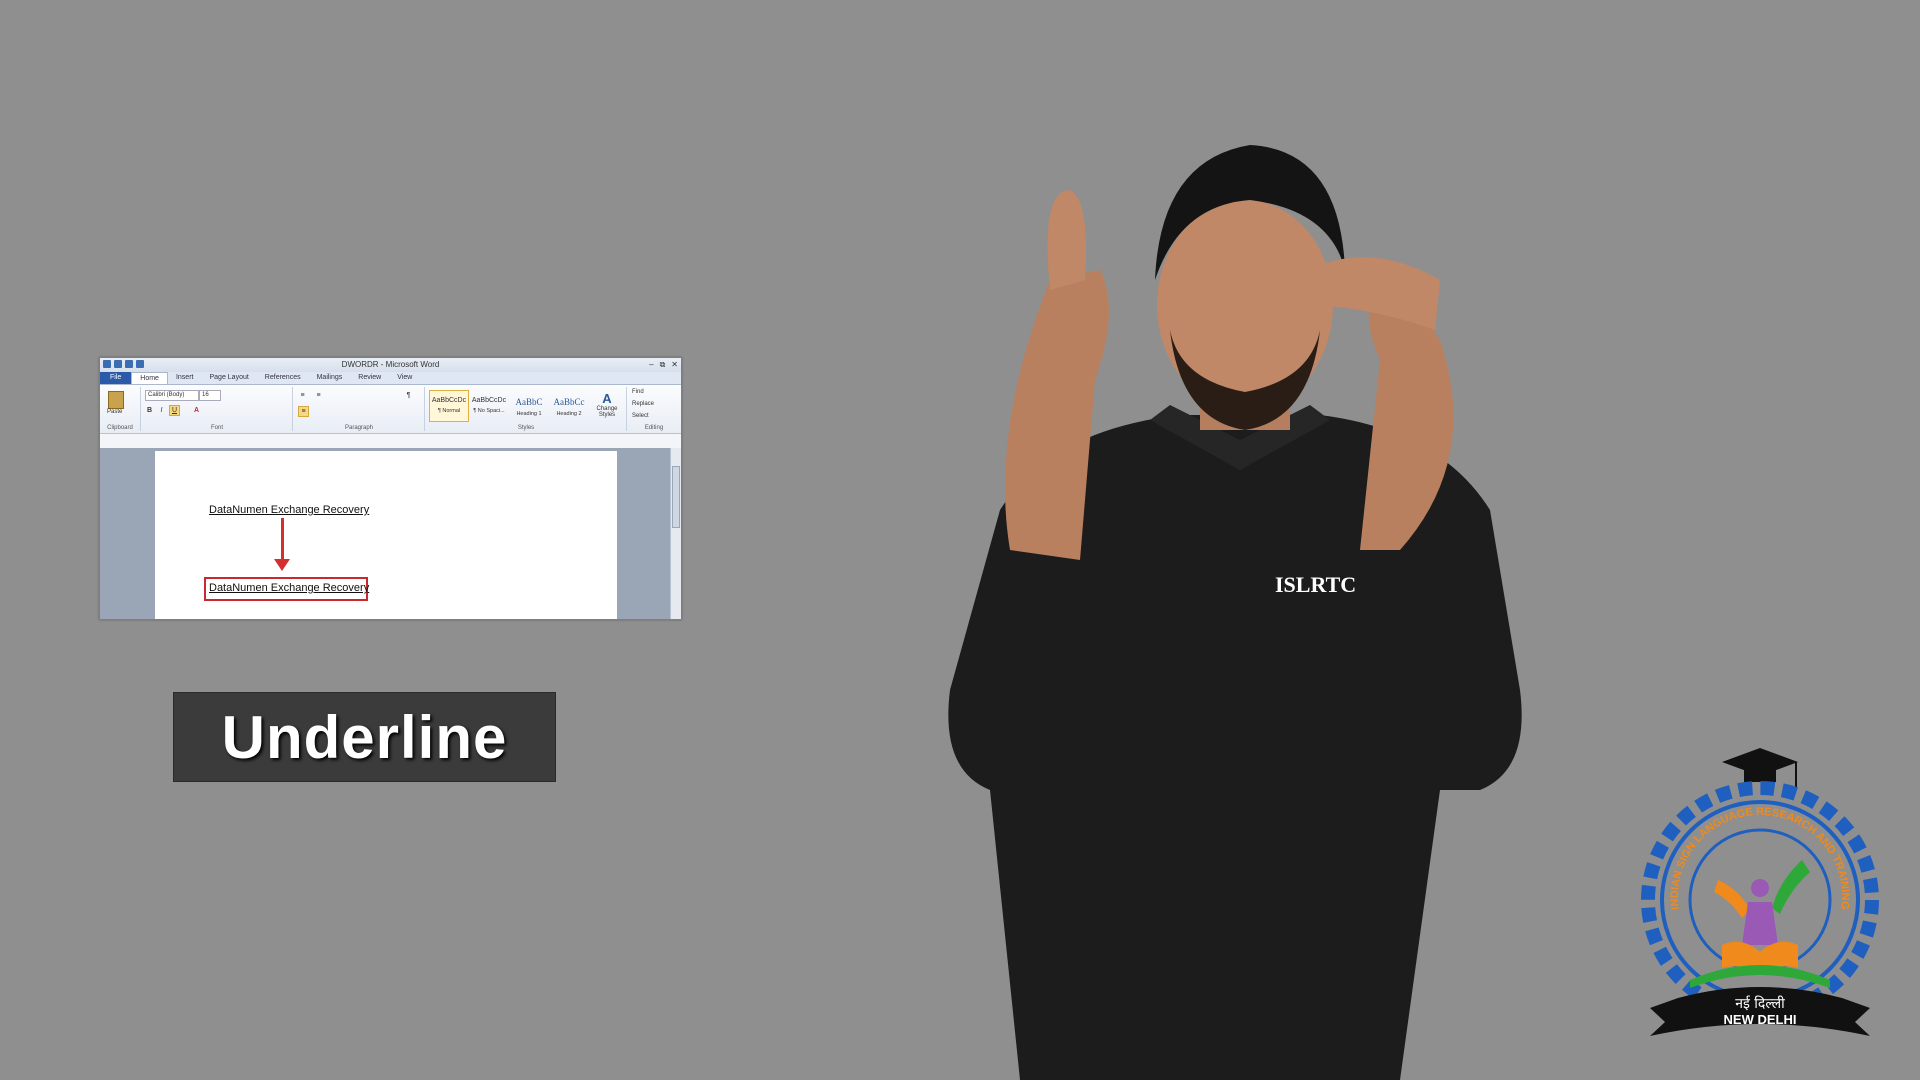 Image resolution: width=1920 pixels, height=1080 pixels. I want to click on font-color-icon: A, so click(196, 410).